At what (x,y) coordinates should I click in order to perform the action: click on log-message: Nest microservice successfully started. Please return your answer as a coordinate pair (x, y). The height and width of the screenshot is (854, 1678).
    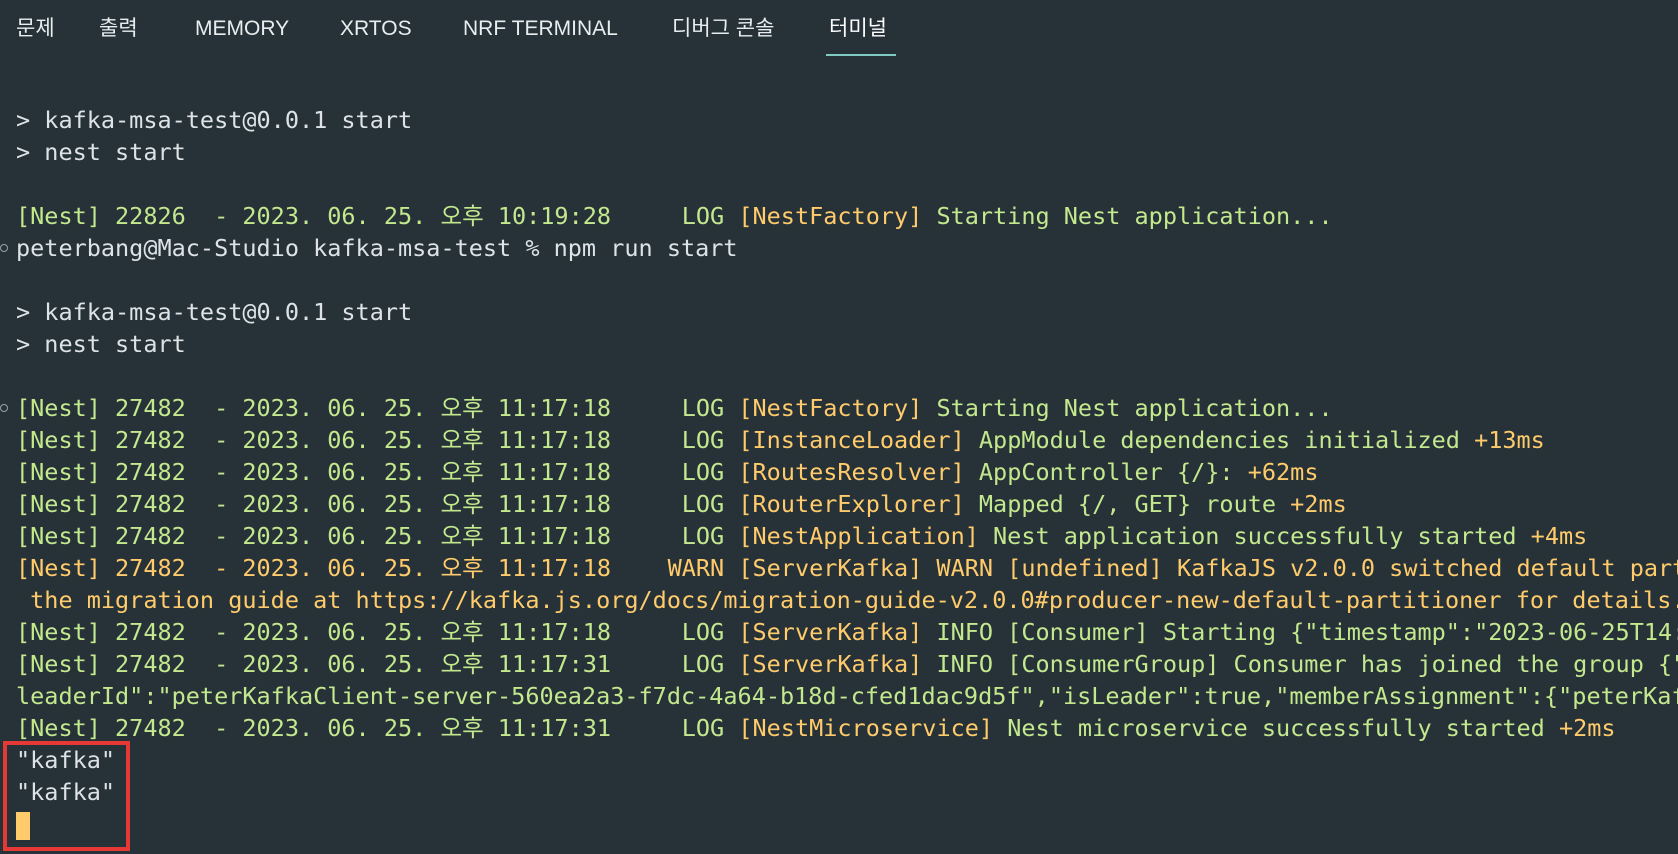
    Looking at the image, I should click on (1269, 728).